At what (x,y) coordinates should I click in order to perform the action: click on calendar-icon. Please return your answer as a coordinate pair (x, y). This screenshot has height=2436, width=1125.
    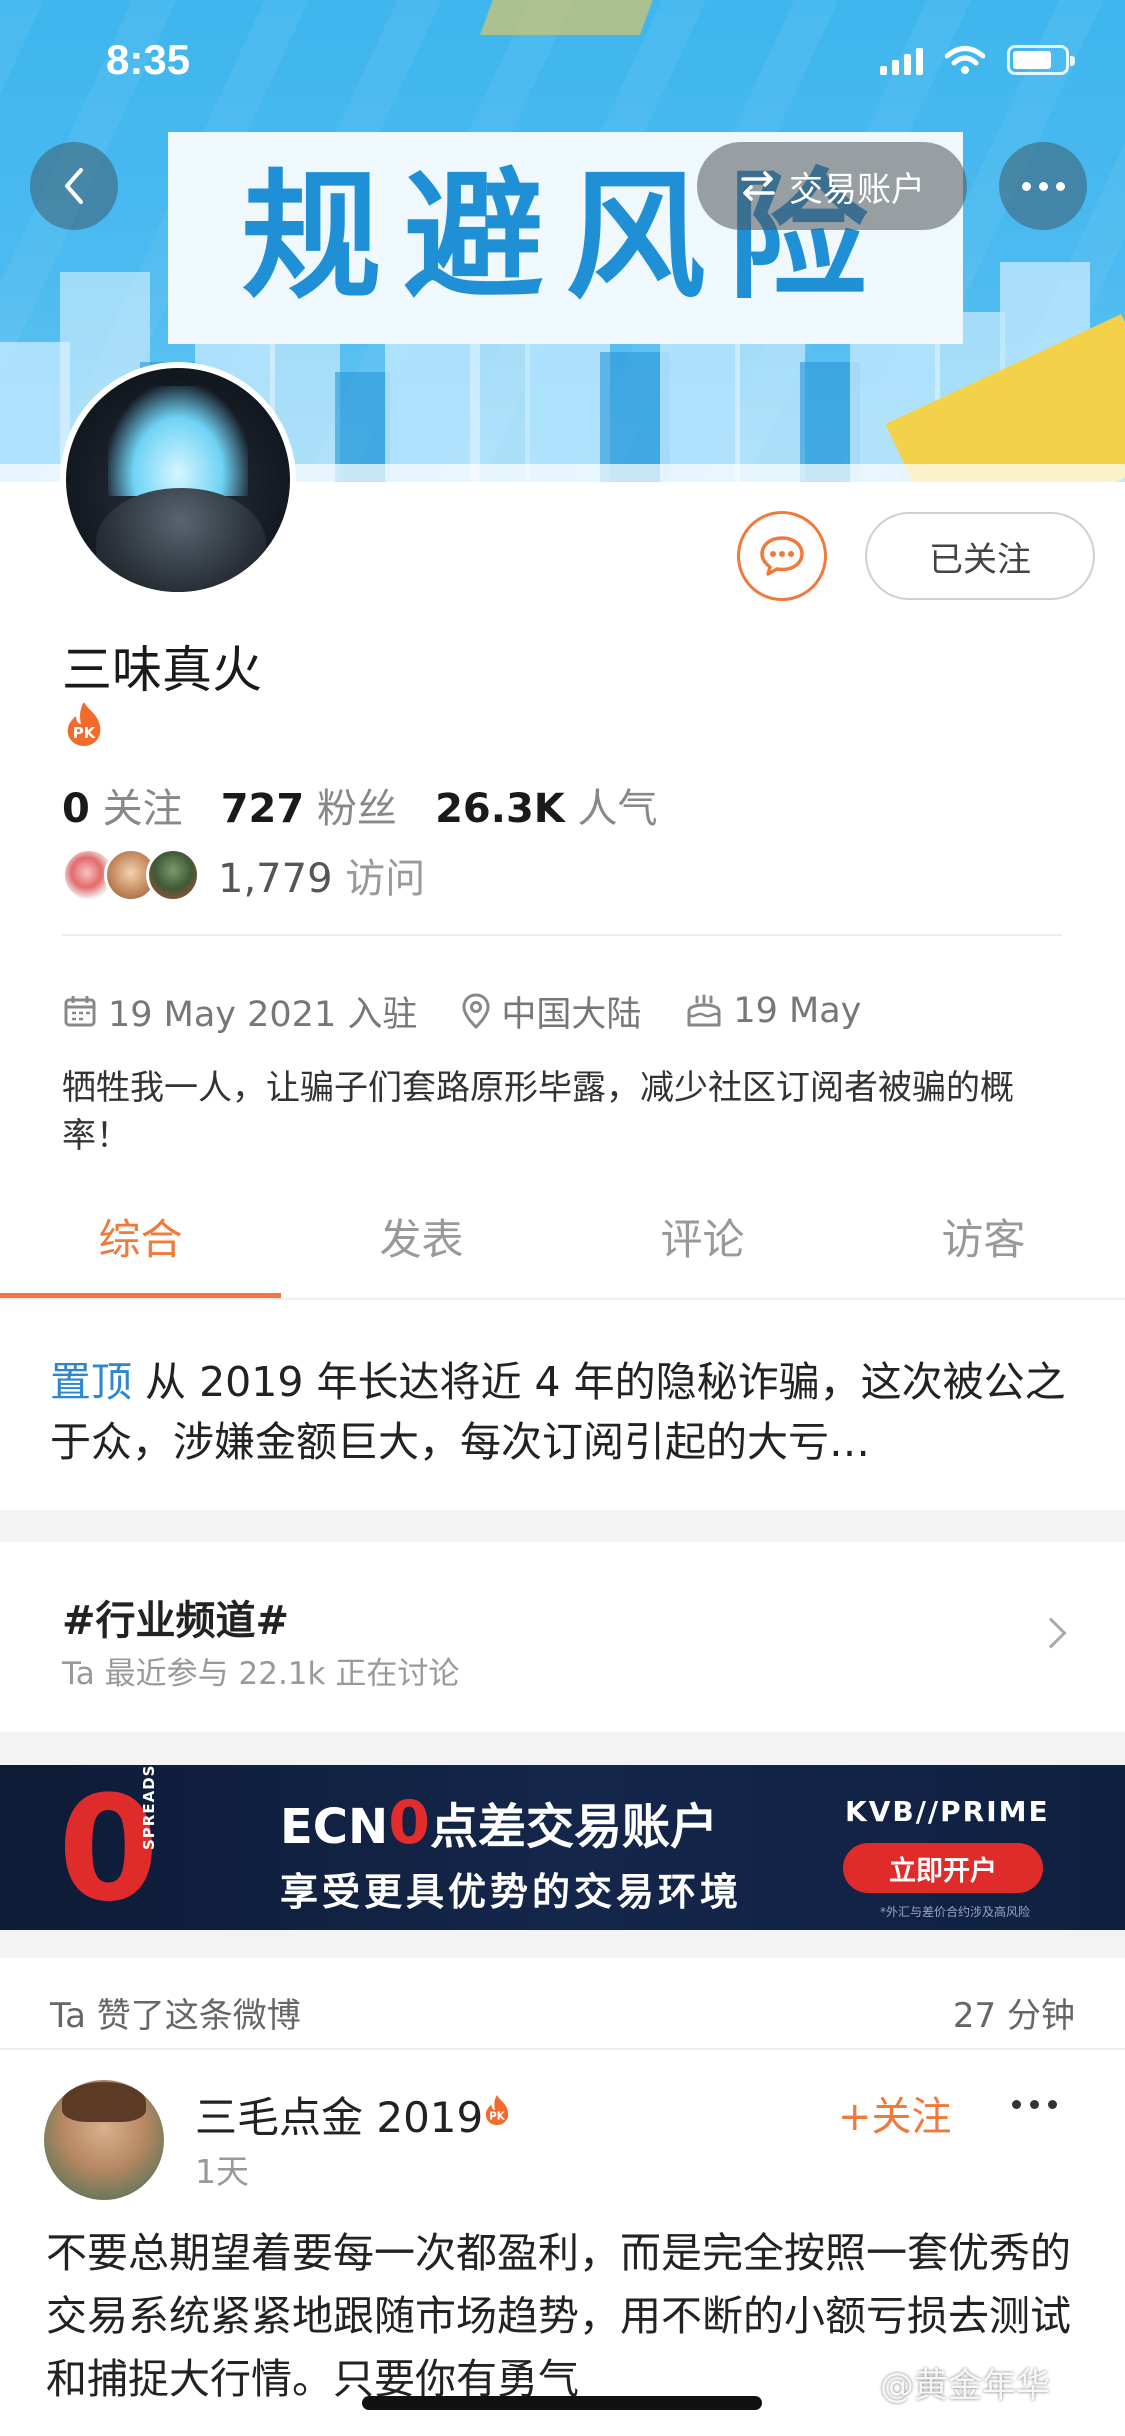
    Looking at the image, I should click on (80, 1011).